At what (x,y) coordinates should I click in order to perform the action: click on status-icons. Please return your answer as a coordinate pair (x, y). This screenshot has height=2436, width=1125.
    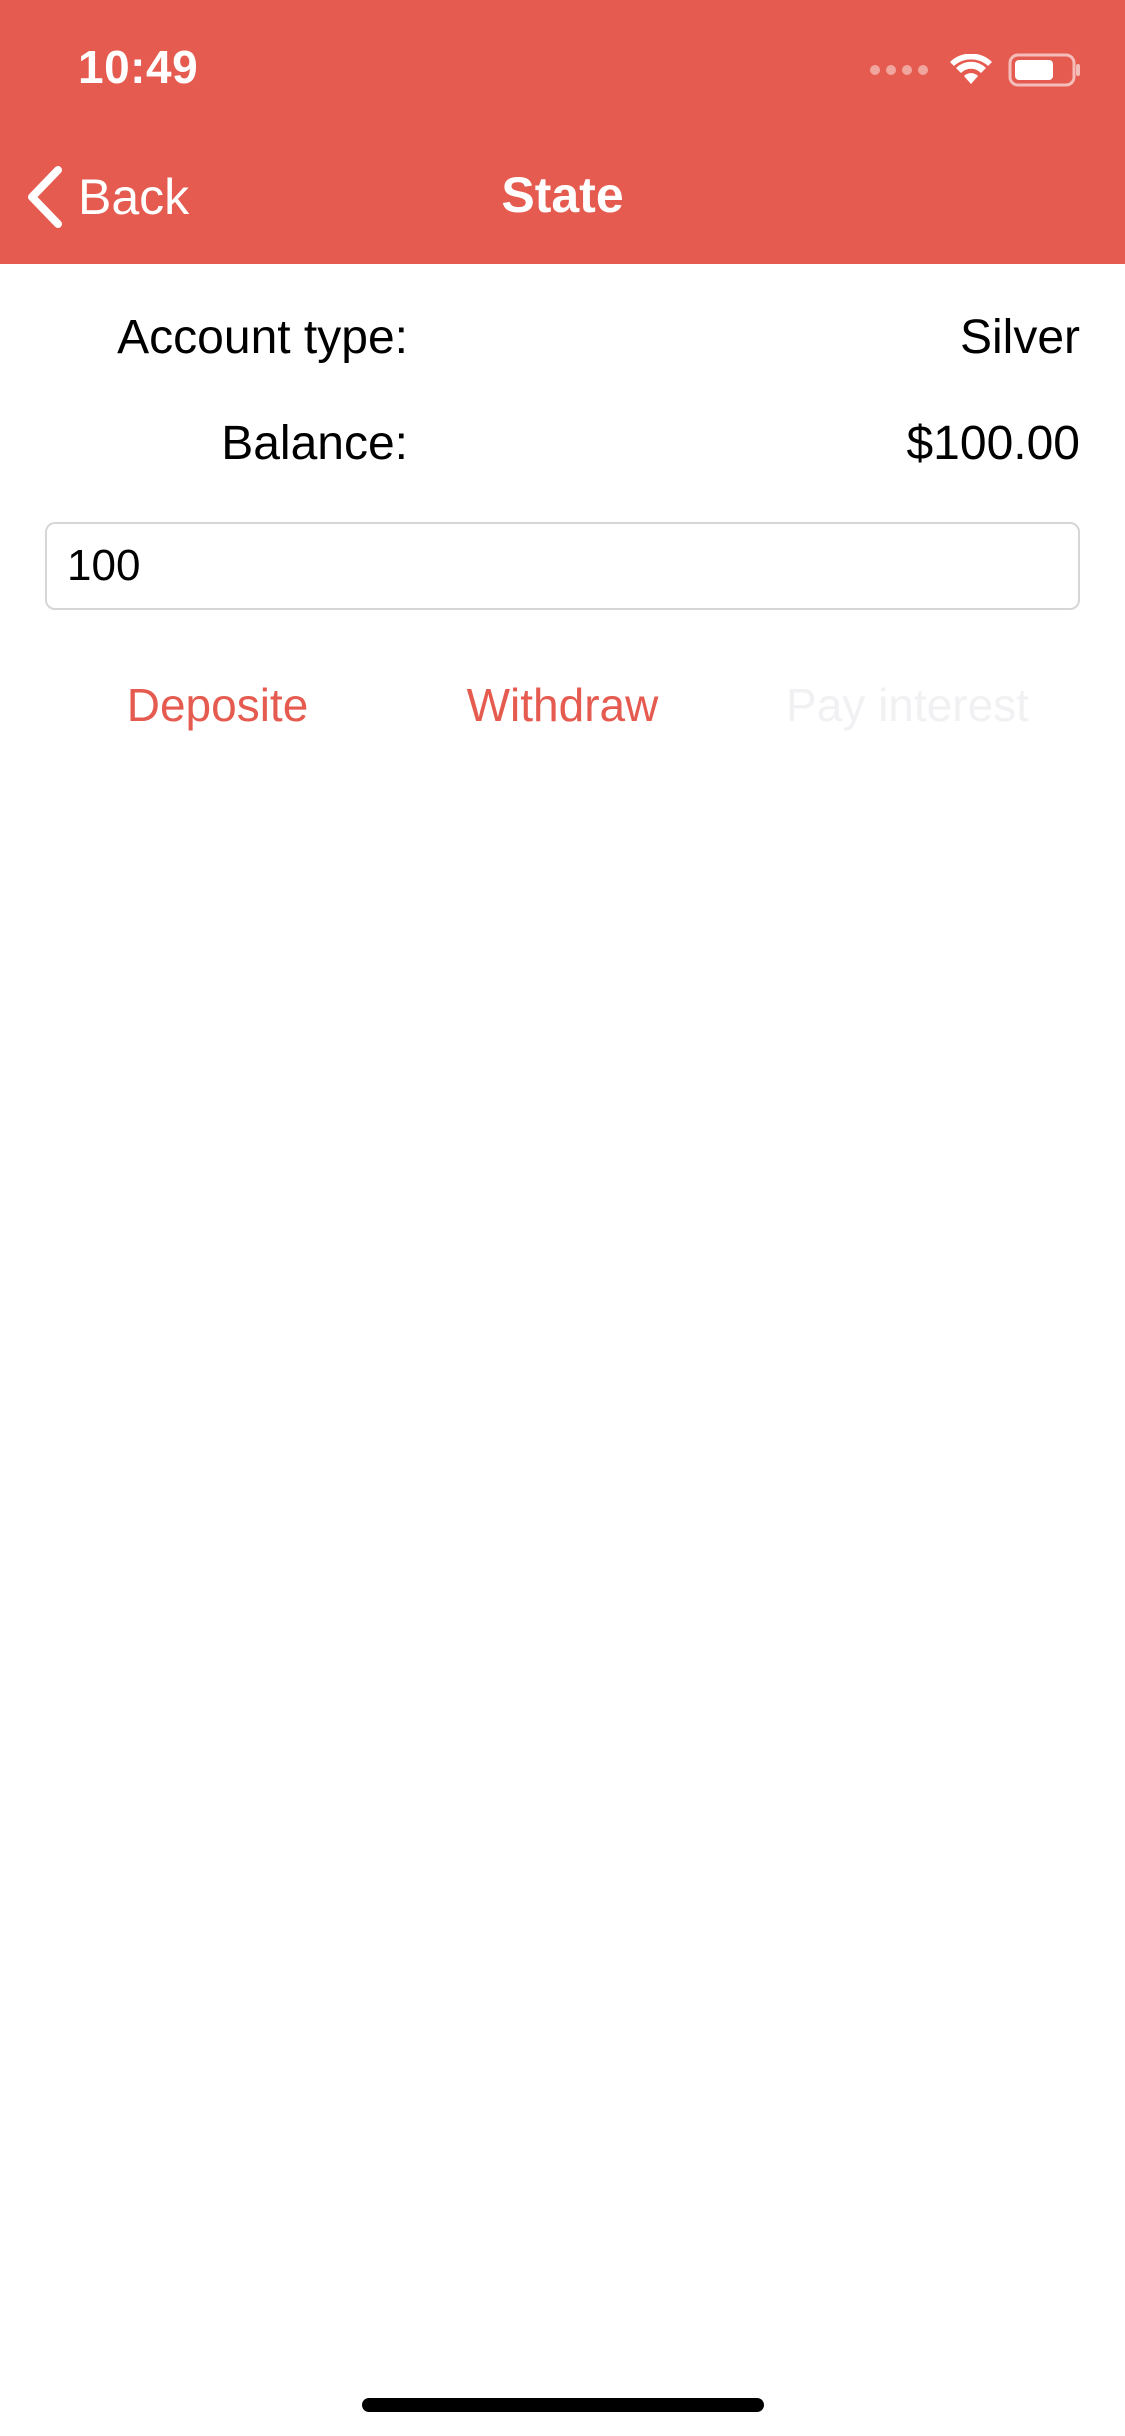
    Looking at the image, I should click on (976, 70).